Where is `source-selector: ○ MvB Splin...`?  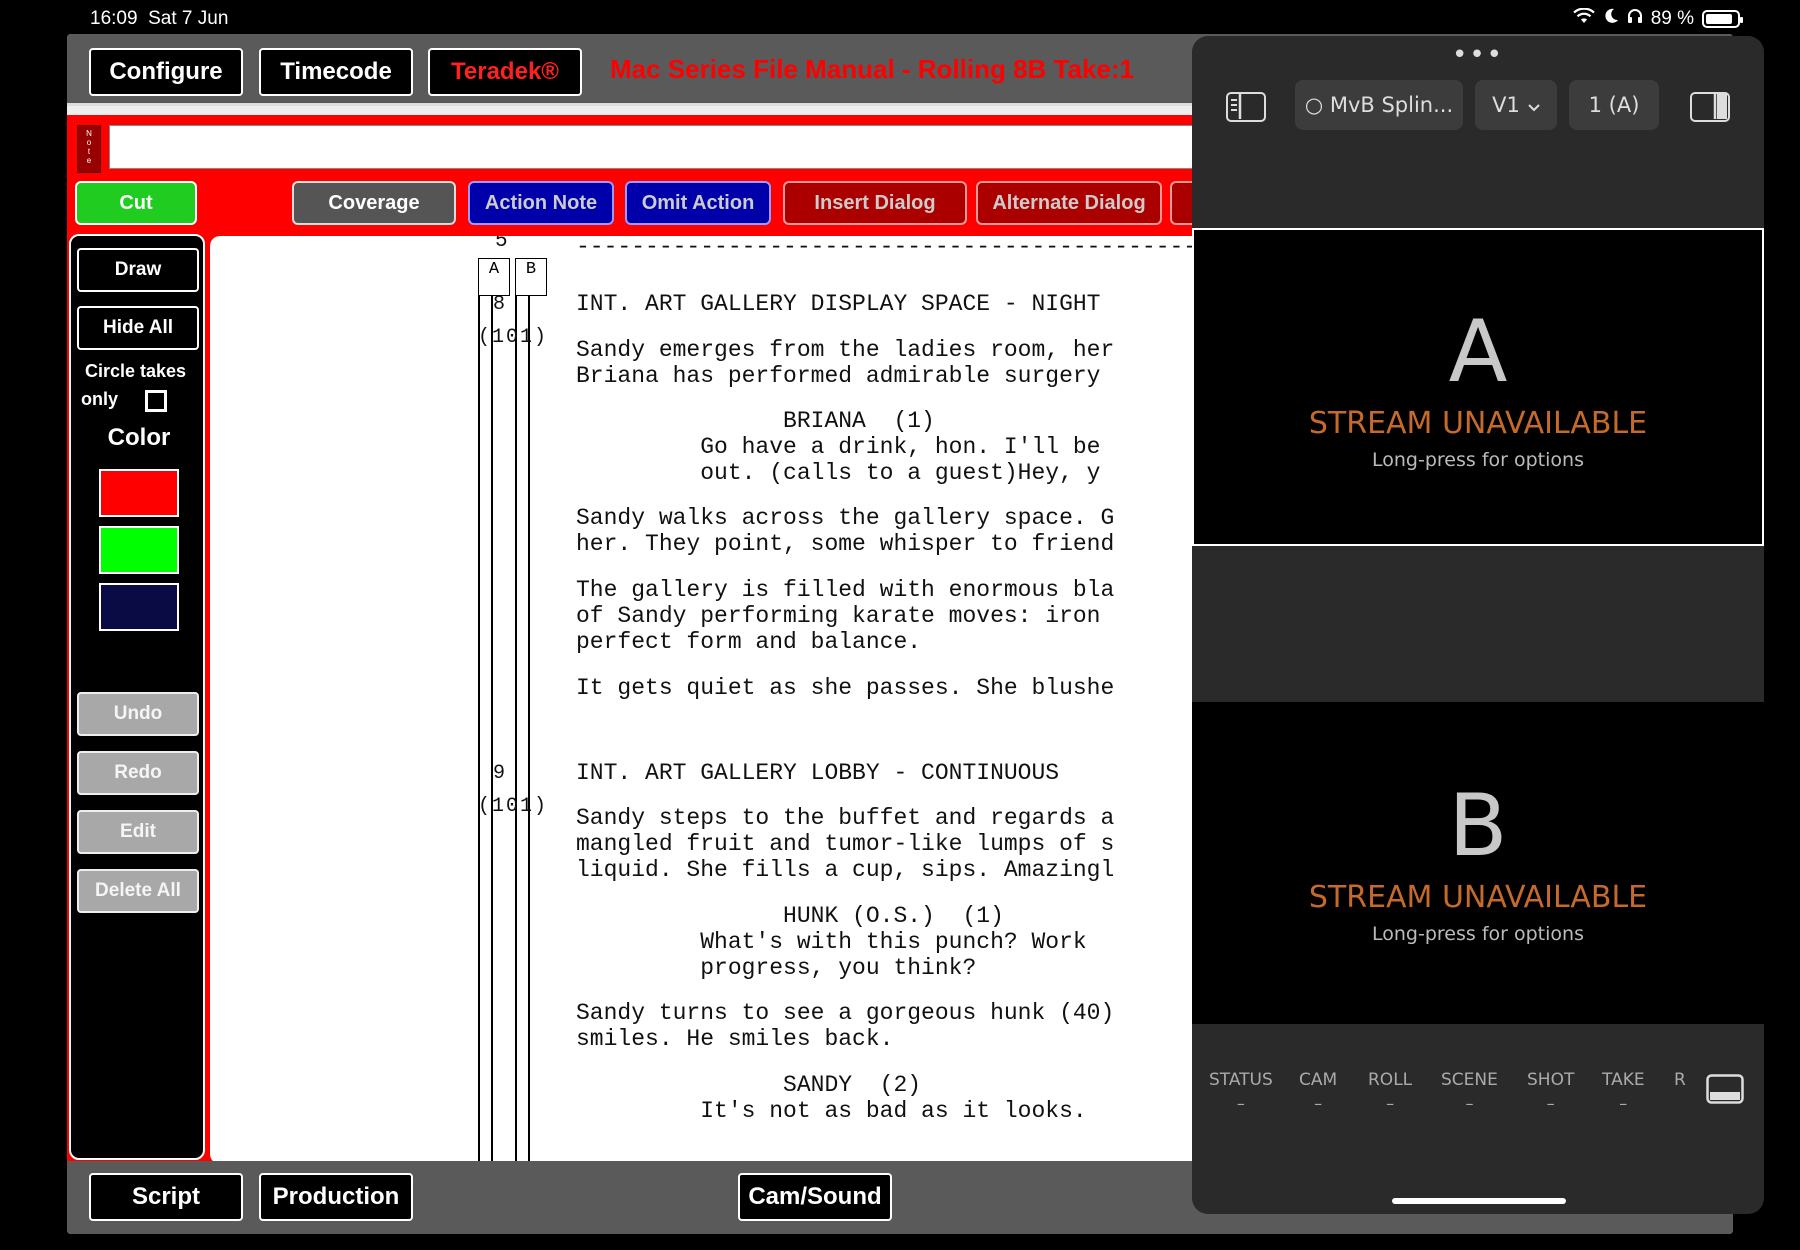 source-selector: ○ MvB Splin... is located at coordinates (1379, 105).